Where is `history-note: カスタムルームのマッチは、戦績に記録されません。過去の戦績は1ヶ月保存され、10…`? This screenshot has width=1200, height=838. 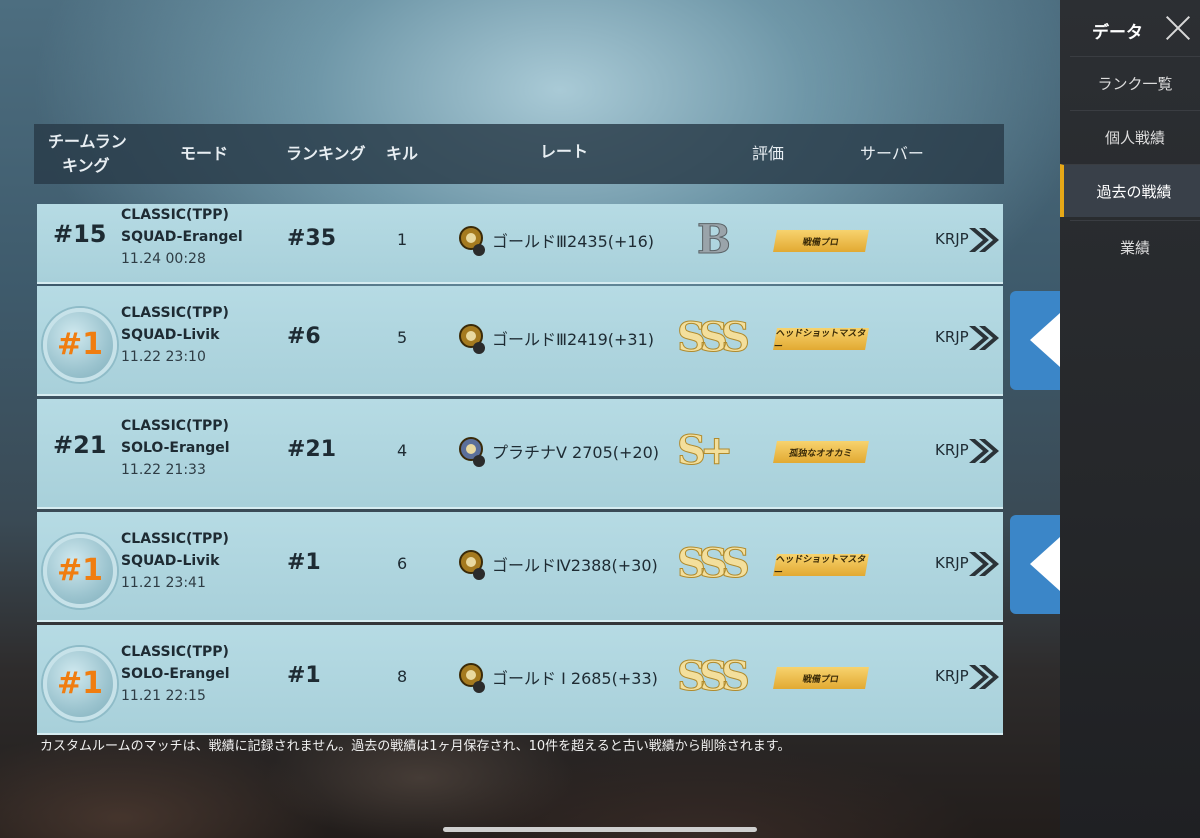 history-note: カスタムルームのマッチは、戦績に記録されません。過去の戦績は1ヶ月保存され、10… is located at coordinates (415, 746).